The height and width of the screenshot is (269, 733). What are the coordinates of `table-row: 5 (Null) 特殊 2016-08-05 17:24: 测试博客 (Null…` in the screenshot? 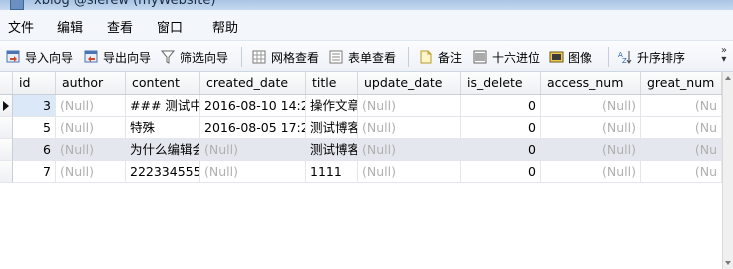 It's located at (361, 128).